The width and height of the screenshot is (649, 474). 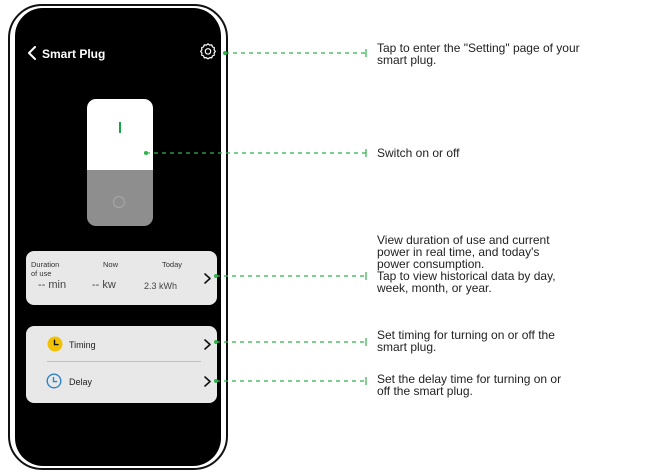 What do you see at coordinates (216, 276) in the screenshot?
I see `stats-leader-dot` at bounding box center [216, 276].